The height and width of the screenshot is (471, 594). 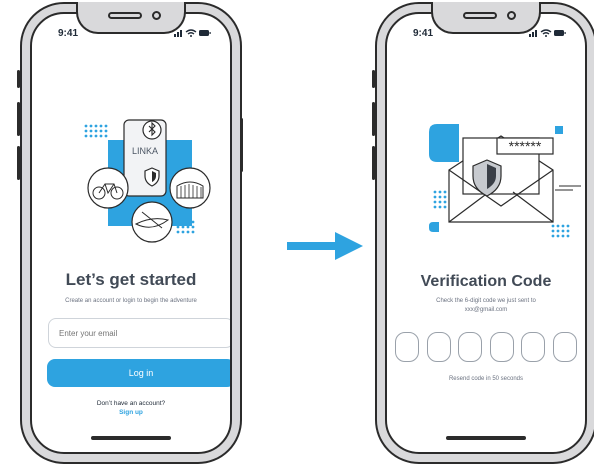 What do you see at coordinates (145, 151) in the screenshot?
I see `illustration-brand: LINKA` at bounding box center [145, 151].